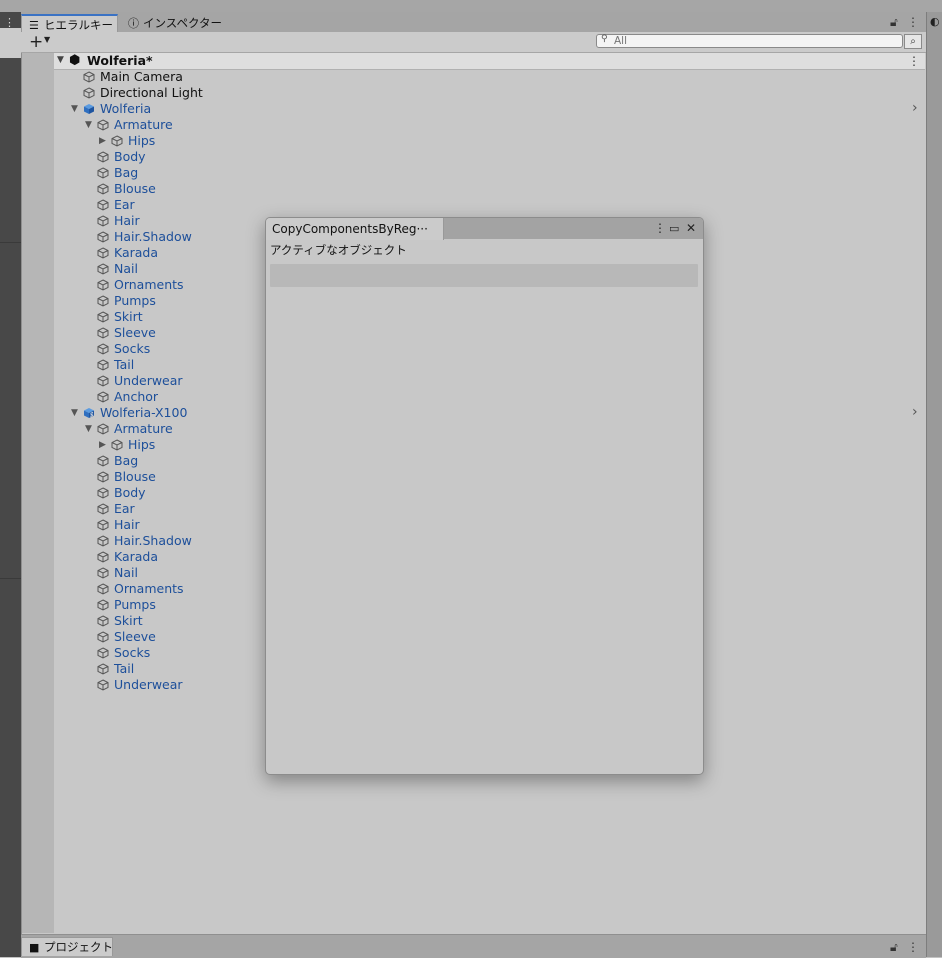 The height and width of the screenshot is (958, 942). What do you see at coordinates (484, 141) in the screenshot?
I see `tree-row: ▶ Hips` at bounding box center [484, 141].